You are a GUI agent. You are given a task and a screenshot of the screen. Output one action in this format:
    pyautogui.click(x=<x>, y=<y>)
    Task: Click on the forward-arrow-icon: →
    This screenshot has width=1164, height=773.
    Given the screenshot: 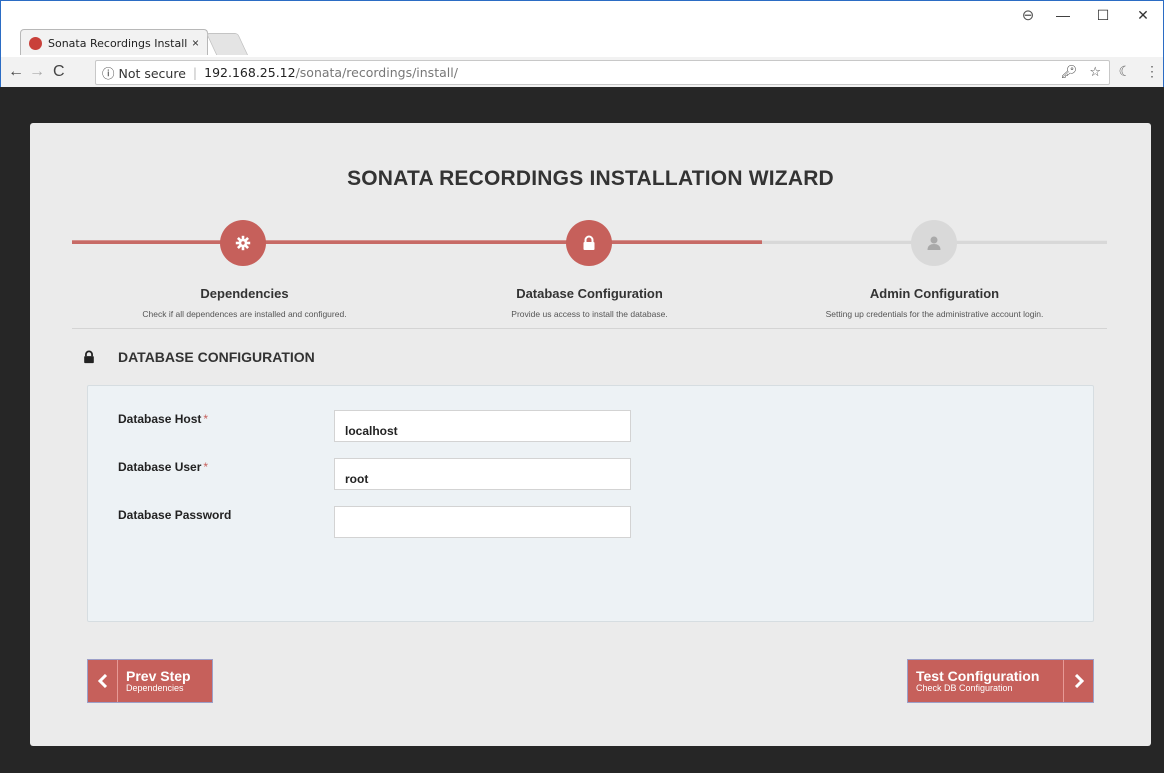 What is the action you would take?
    pyautogui.click(x=37, y=72)
    